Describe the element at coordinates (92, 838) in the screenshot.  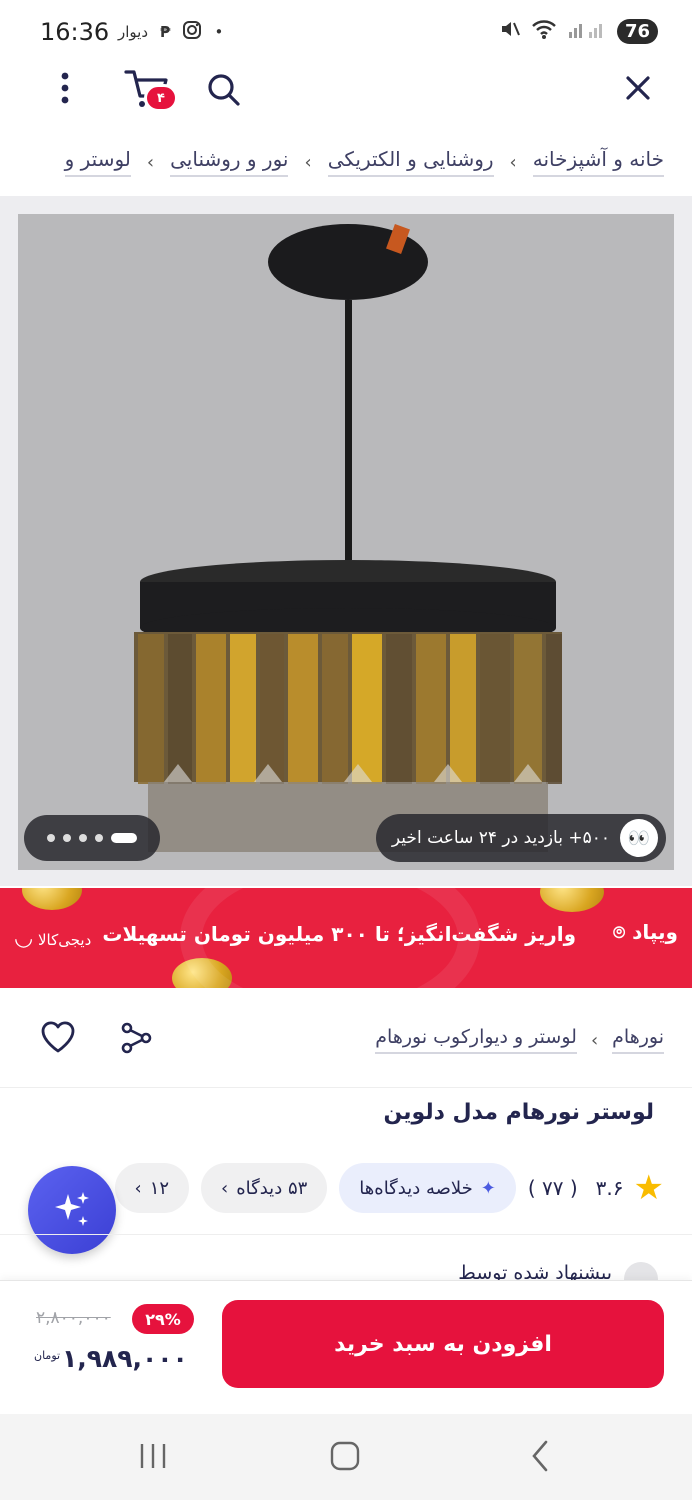
I see `gallery-pagination` at that location.